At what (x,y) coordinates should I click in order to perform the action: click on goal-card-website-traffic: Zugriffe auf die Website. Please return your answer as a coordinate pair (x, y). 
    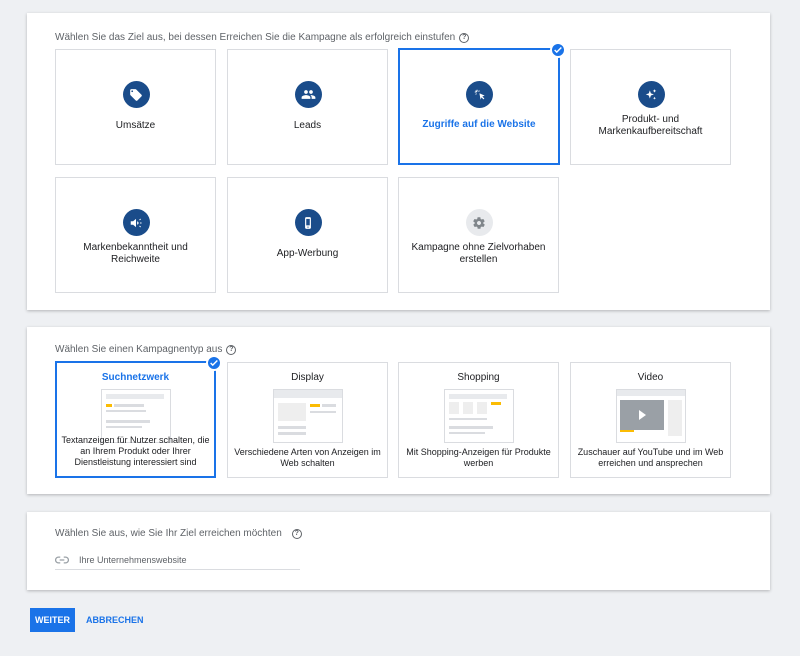
    Looking at the image, I should click on (482, 103).